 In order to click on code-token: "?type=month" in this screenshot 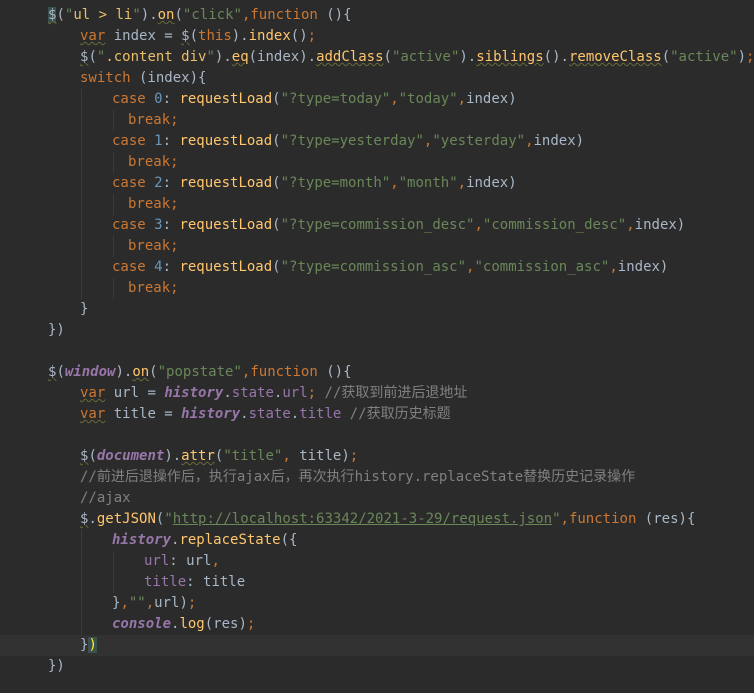, I will do `click(335, 183)`.